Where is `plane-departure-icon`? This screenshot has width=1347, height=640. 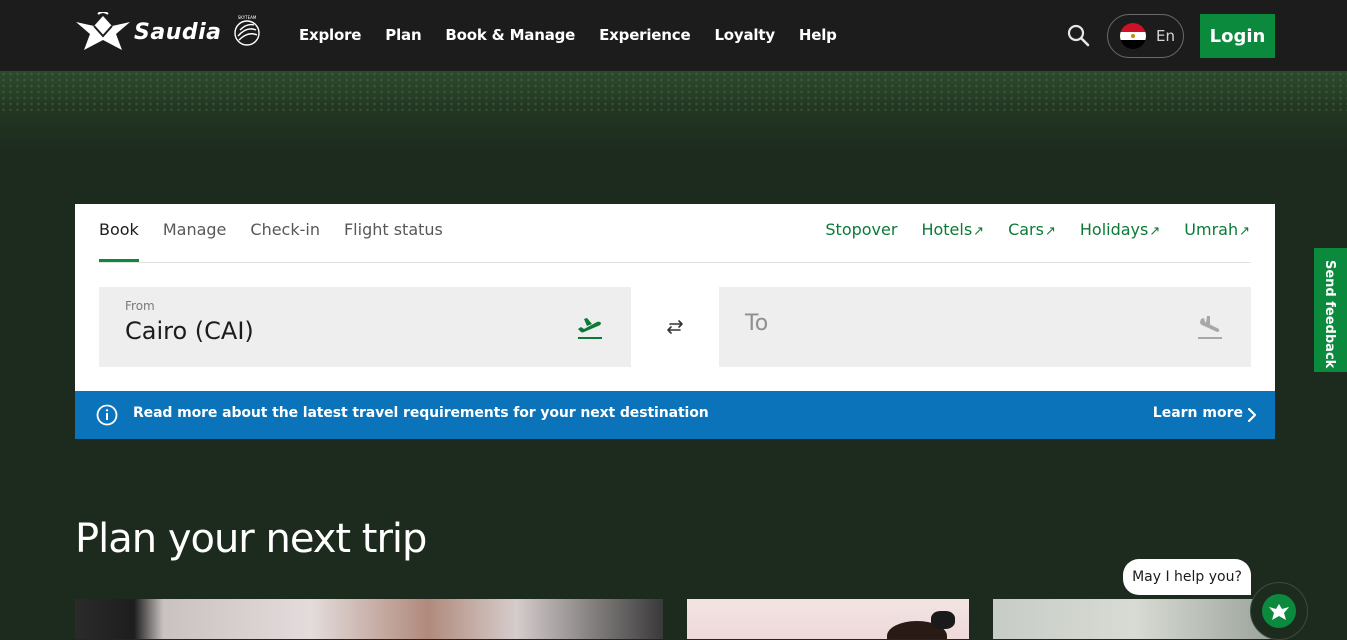
plane-departure-icon is located at coordinates (590, 328).